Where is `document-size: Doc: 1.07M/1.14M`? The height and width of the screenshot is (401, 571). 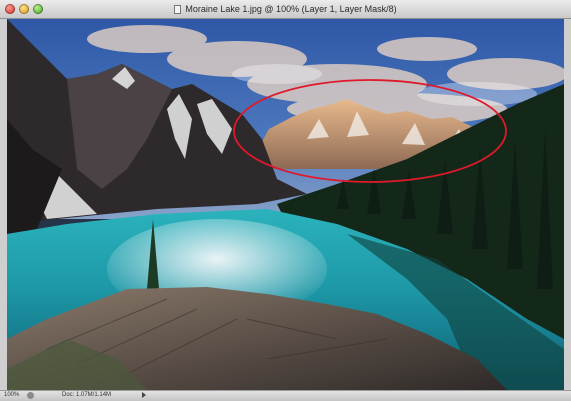 document-size: Doc: 1.07M/1.14M is located at coordinates (87, 395).